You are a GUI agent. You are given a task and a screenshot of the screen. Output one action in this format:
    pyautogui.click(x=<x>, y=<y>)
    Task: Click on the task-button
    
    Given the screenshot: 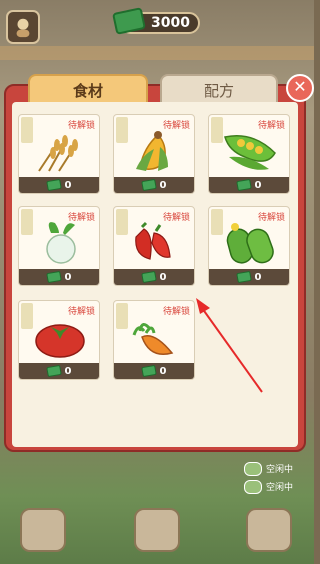 What is the action you would take?
    pyautogui.click(x=157, y=530)
    